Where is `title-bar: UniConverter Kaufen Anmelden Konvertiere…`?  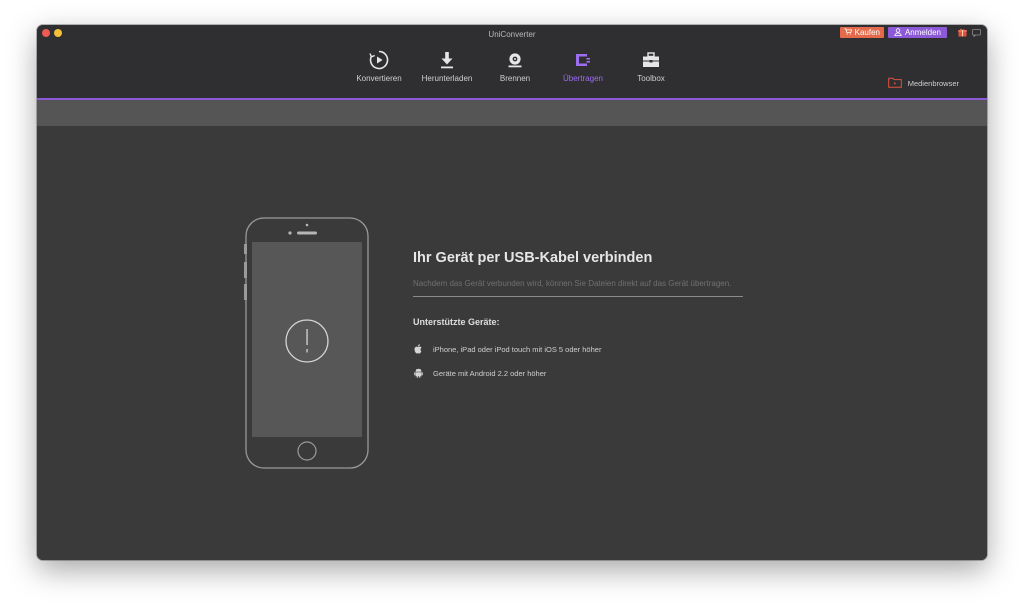
title-bar: UniConverter Kaufen Anmelden Konvertiere… is located at coordinates (512, 62).